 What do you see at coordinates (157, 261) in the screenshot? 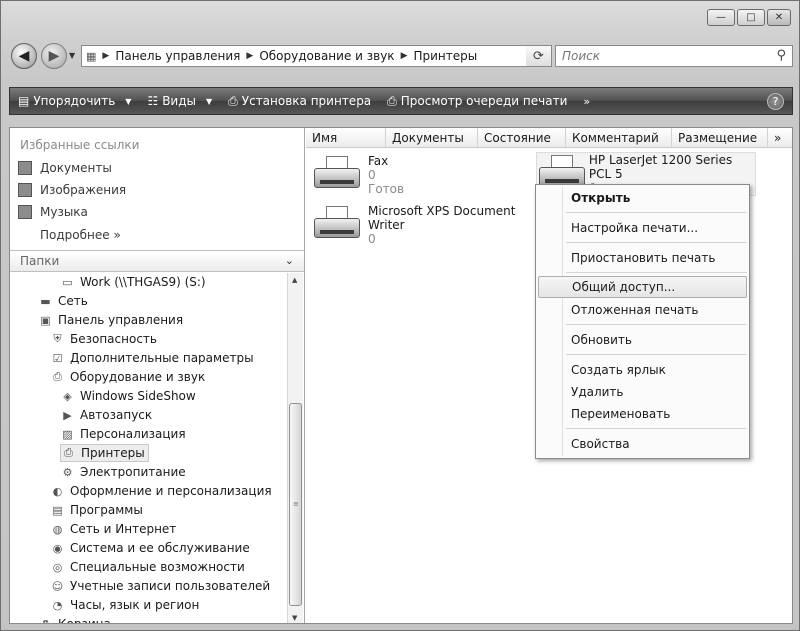
I see `folders-header: Папки ⌄` at bounding box center [157, 261].